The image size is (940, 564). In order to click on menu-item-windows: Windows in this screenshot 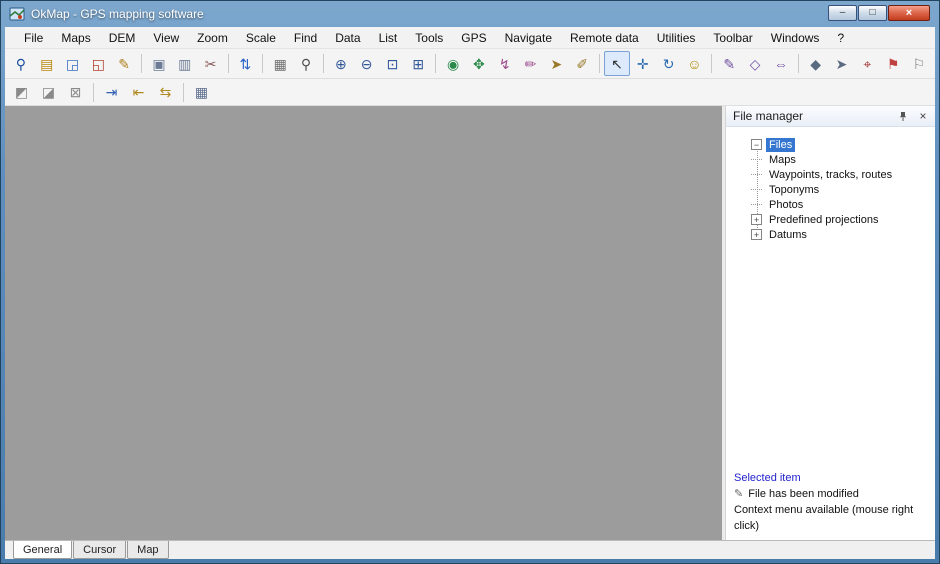, I will do `click(795, 37)`.